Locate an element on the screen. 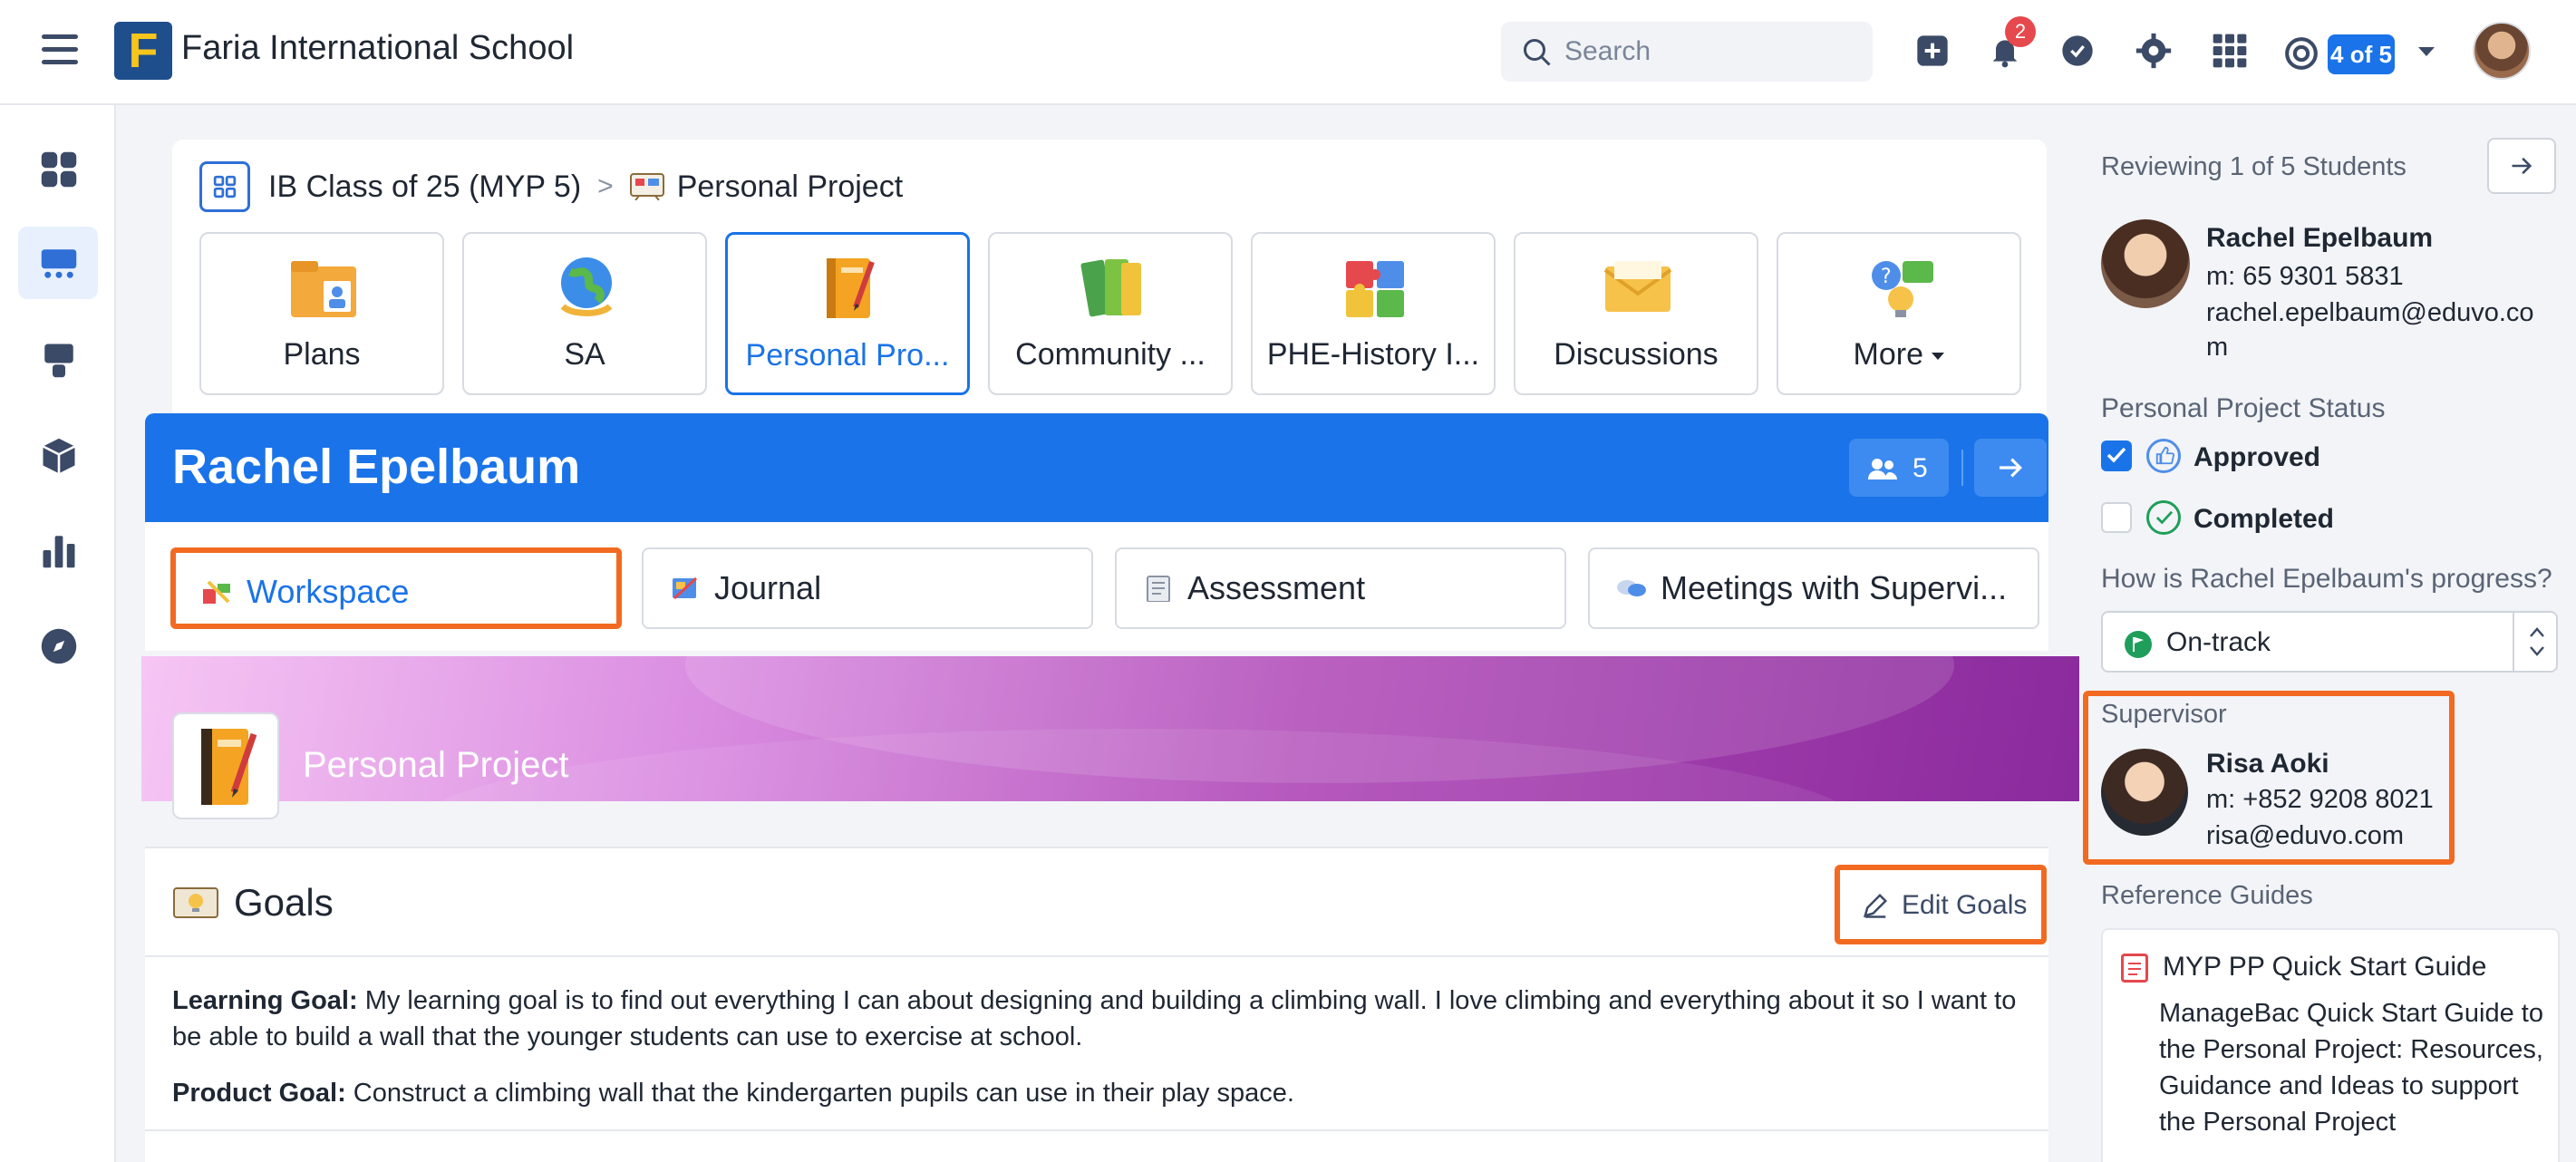 The height and width of the screenshot is (1162, 2576). tile-discussions: Discussions is located at coordinates (1636, 313).